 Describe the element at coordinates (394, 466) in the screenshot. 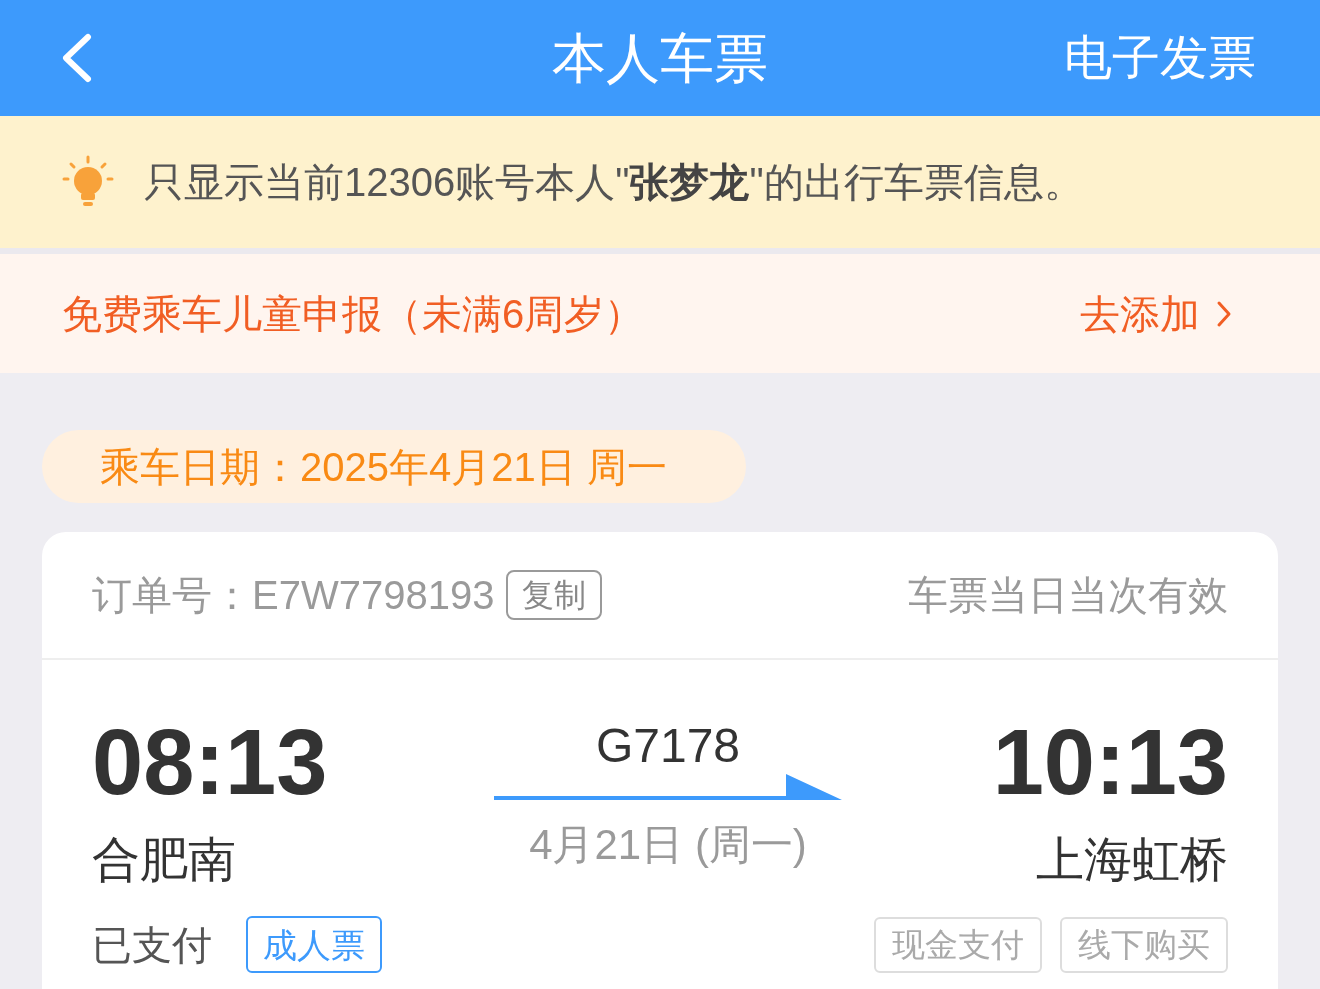

I see `travel-date-pill: 乘车日期：2025年4月21日 周一` at that location.